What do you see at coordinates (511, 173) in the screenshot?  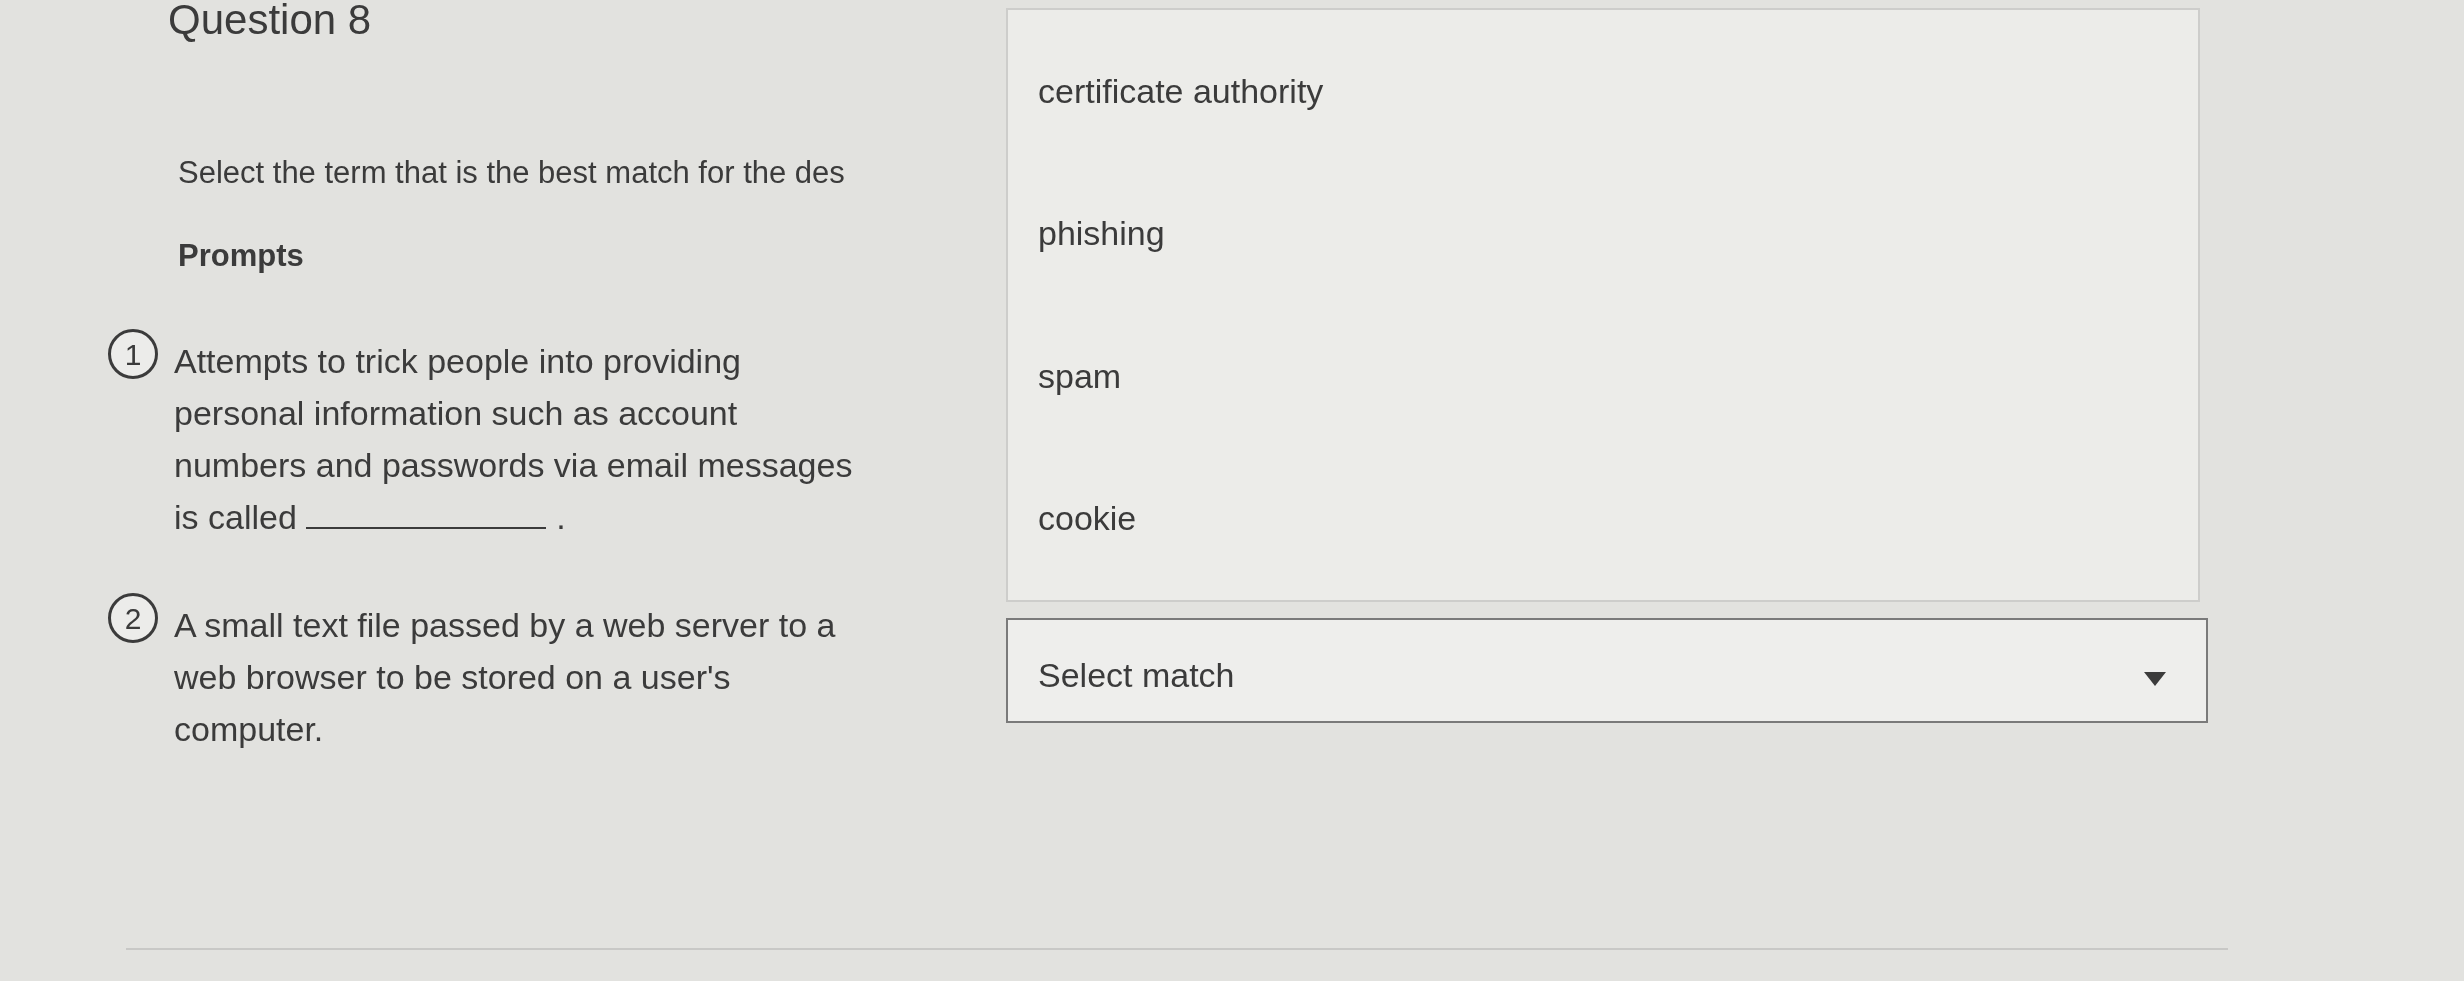 I see `instruction-text: Select the term that is the best match for the des` at bounding box center [511, 173].